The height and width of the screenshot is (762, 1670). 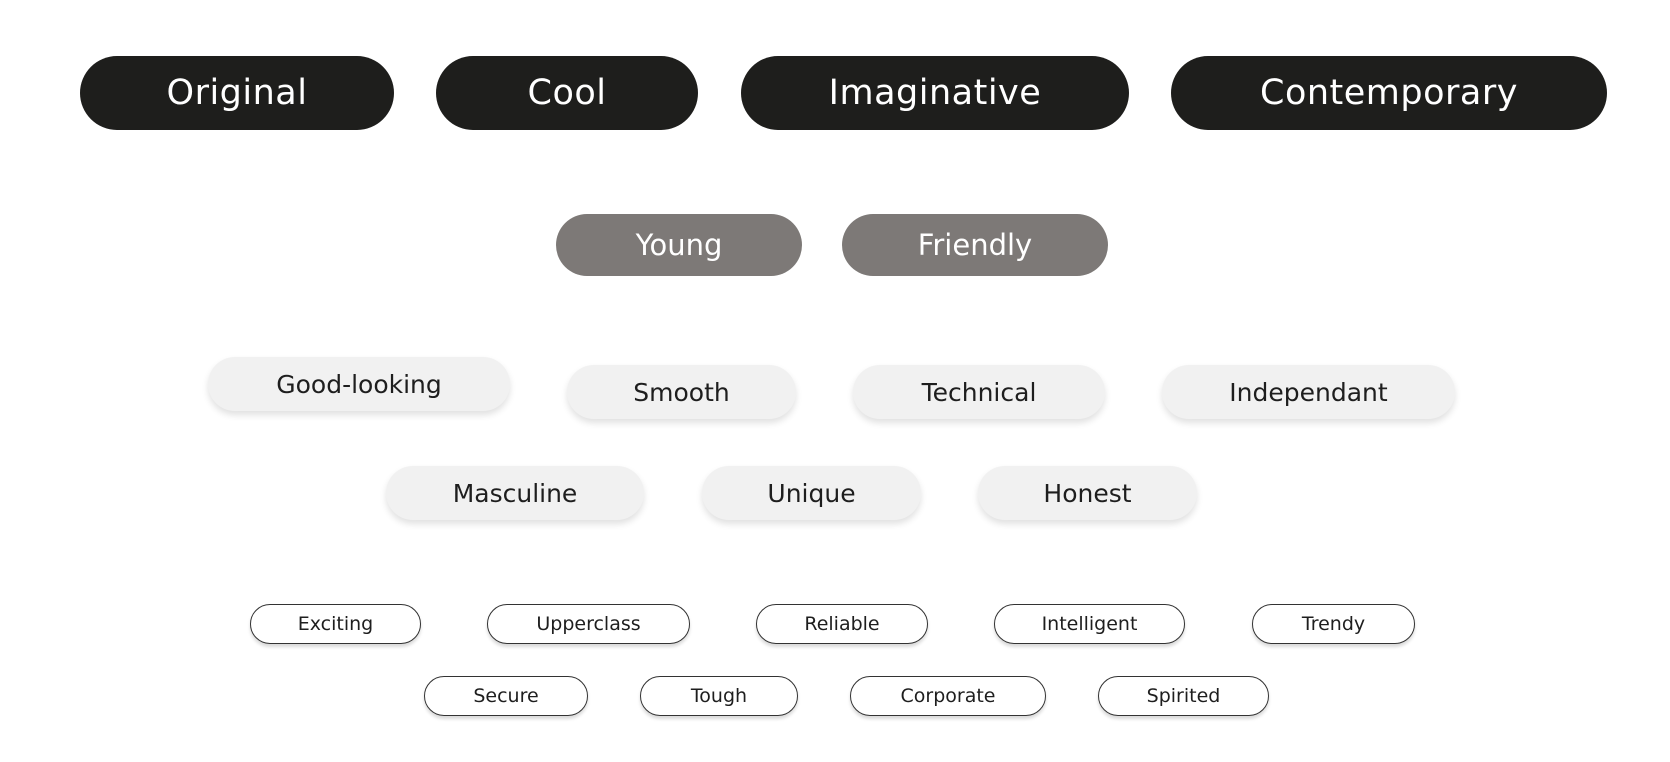 What do you see at coordinates (237, 93) in the screenshot?
I see `tag-original: Original` at bounding box center [237, 93].